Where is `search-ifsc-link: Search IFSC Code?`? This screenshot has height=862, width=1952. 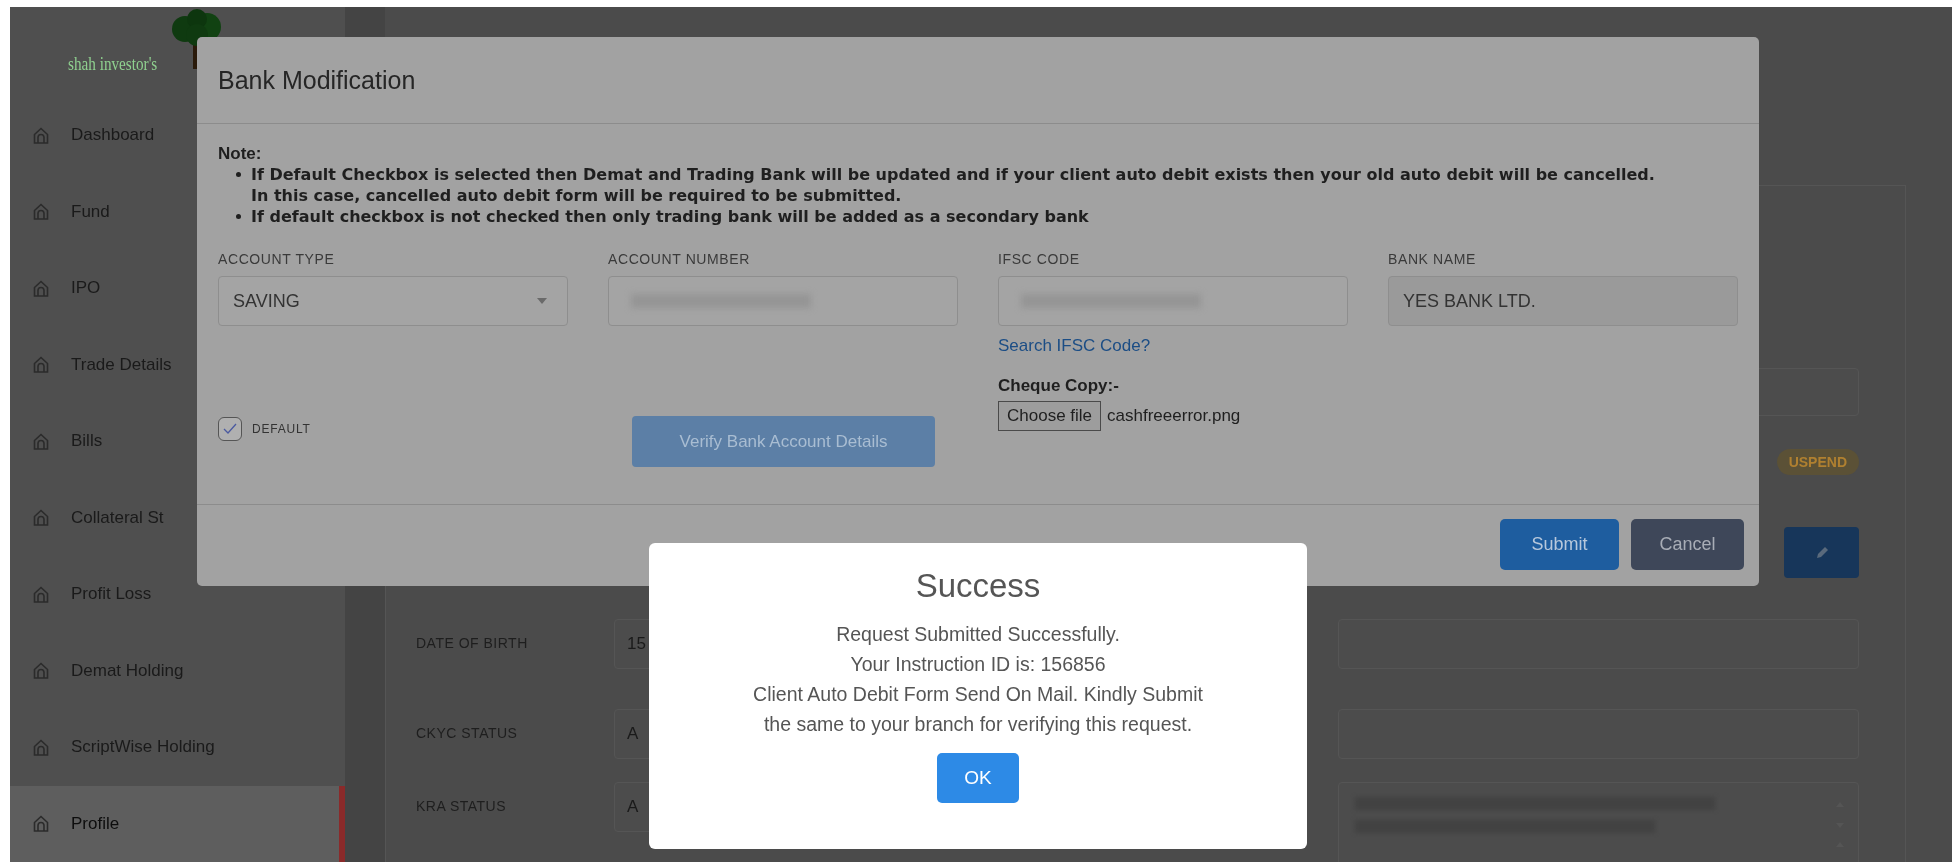 search-ifsc-link: Search IFSC Code? is located at coordinates (1074, 346).